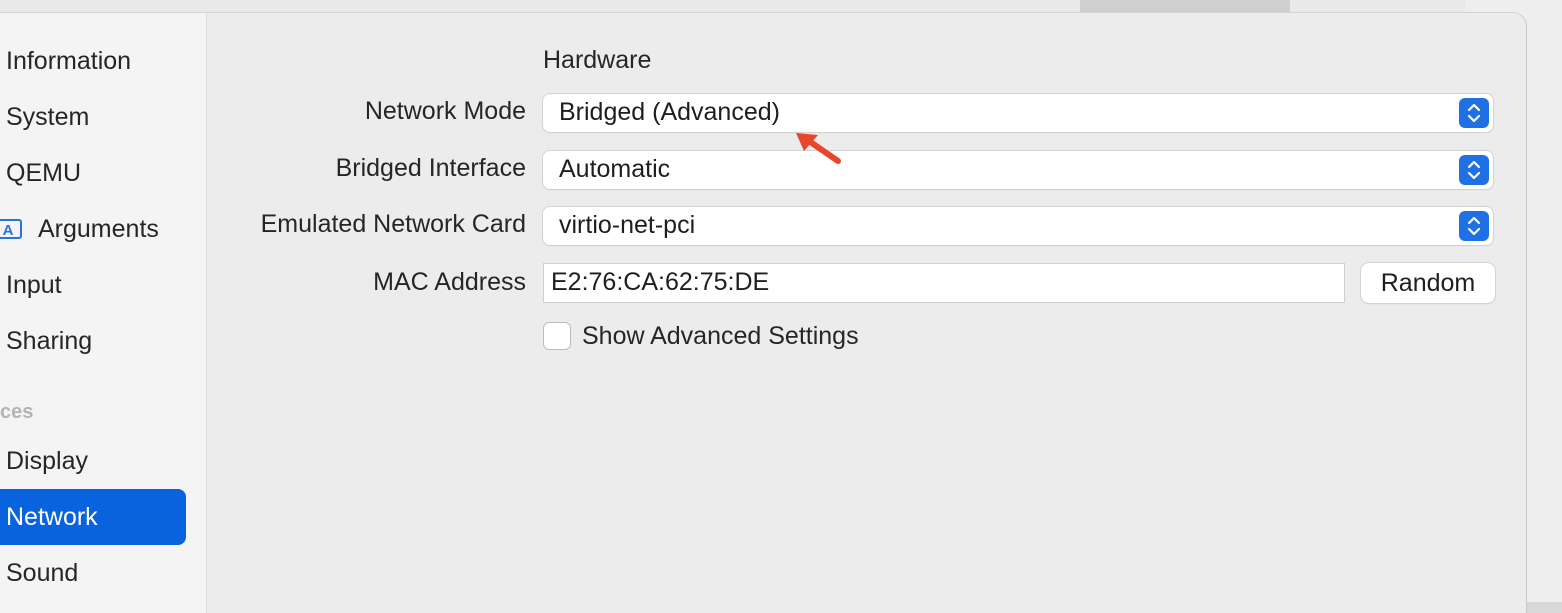 The image size is (1562, 613). I want to click on section-title-hardware: Hardware, so click(597, 60).